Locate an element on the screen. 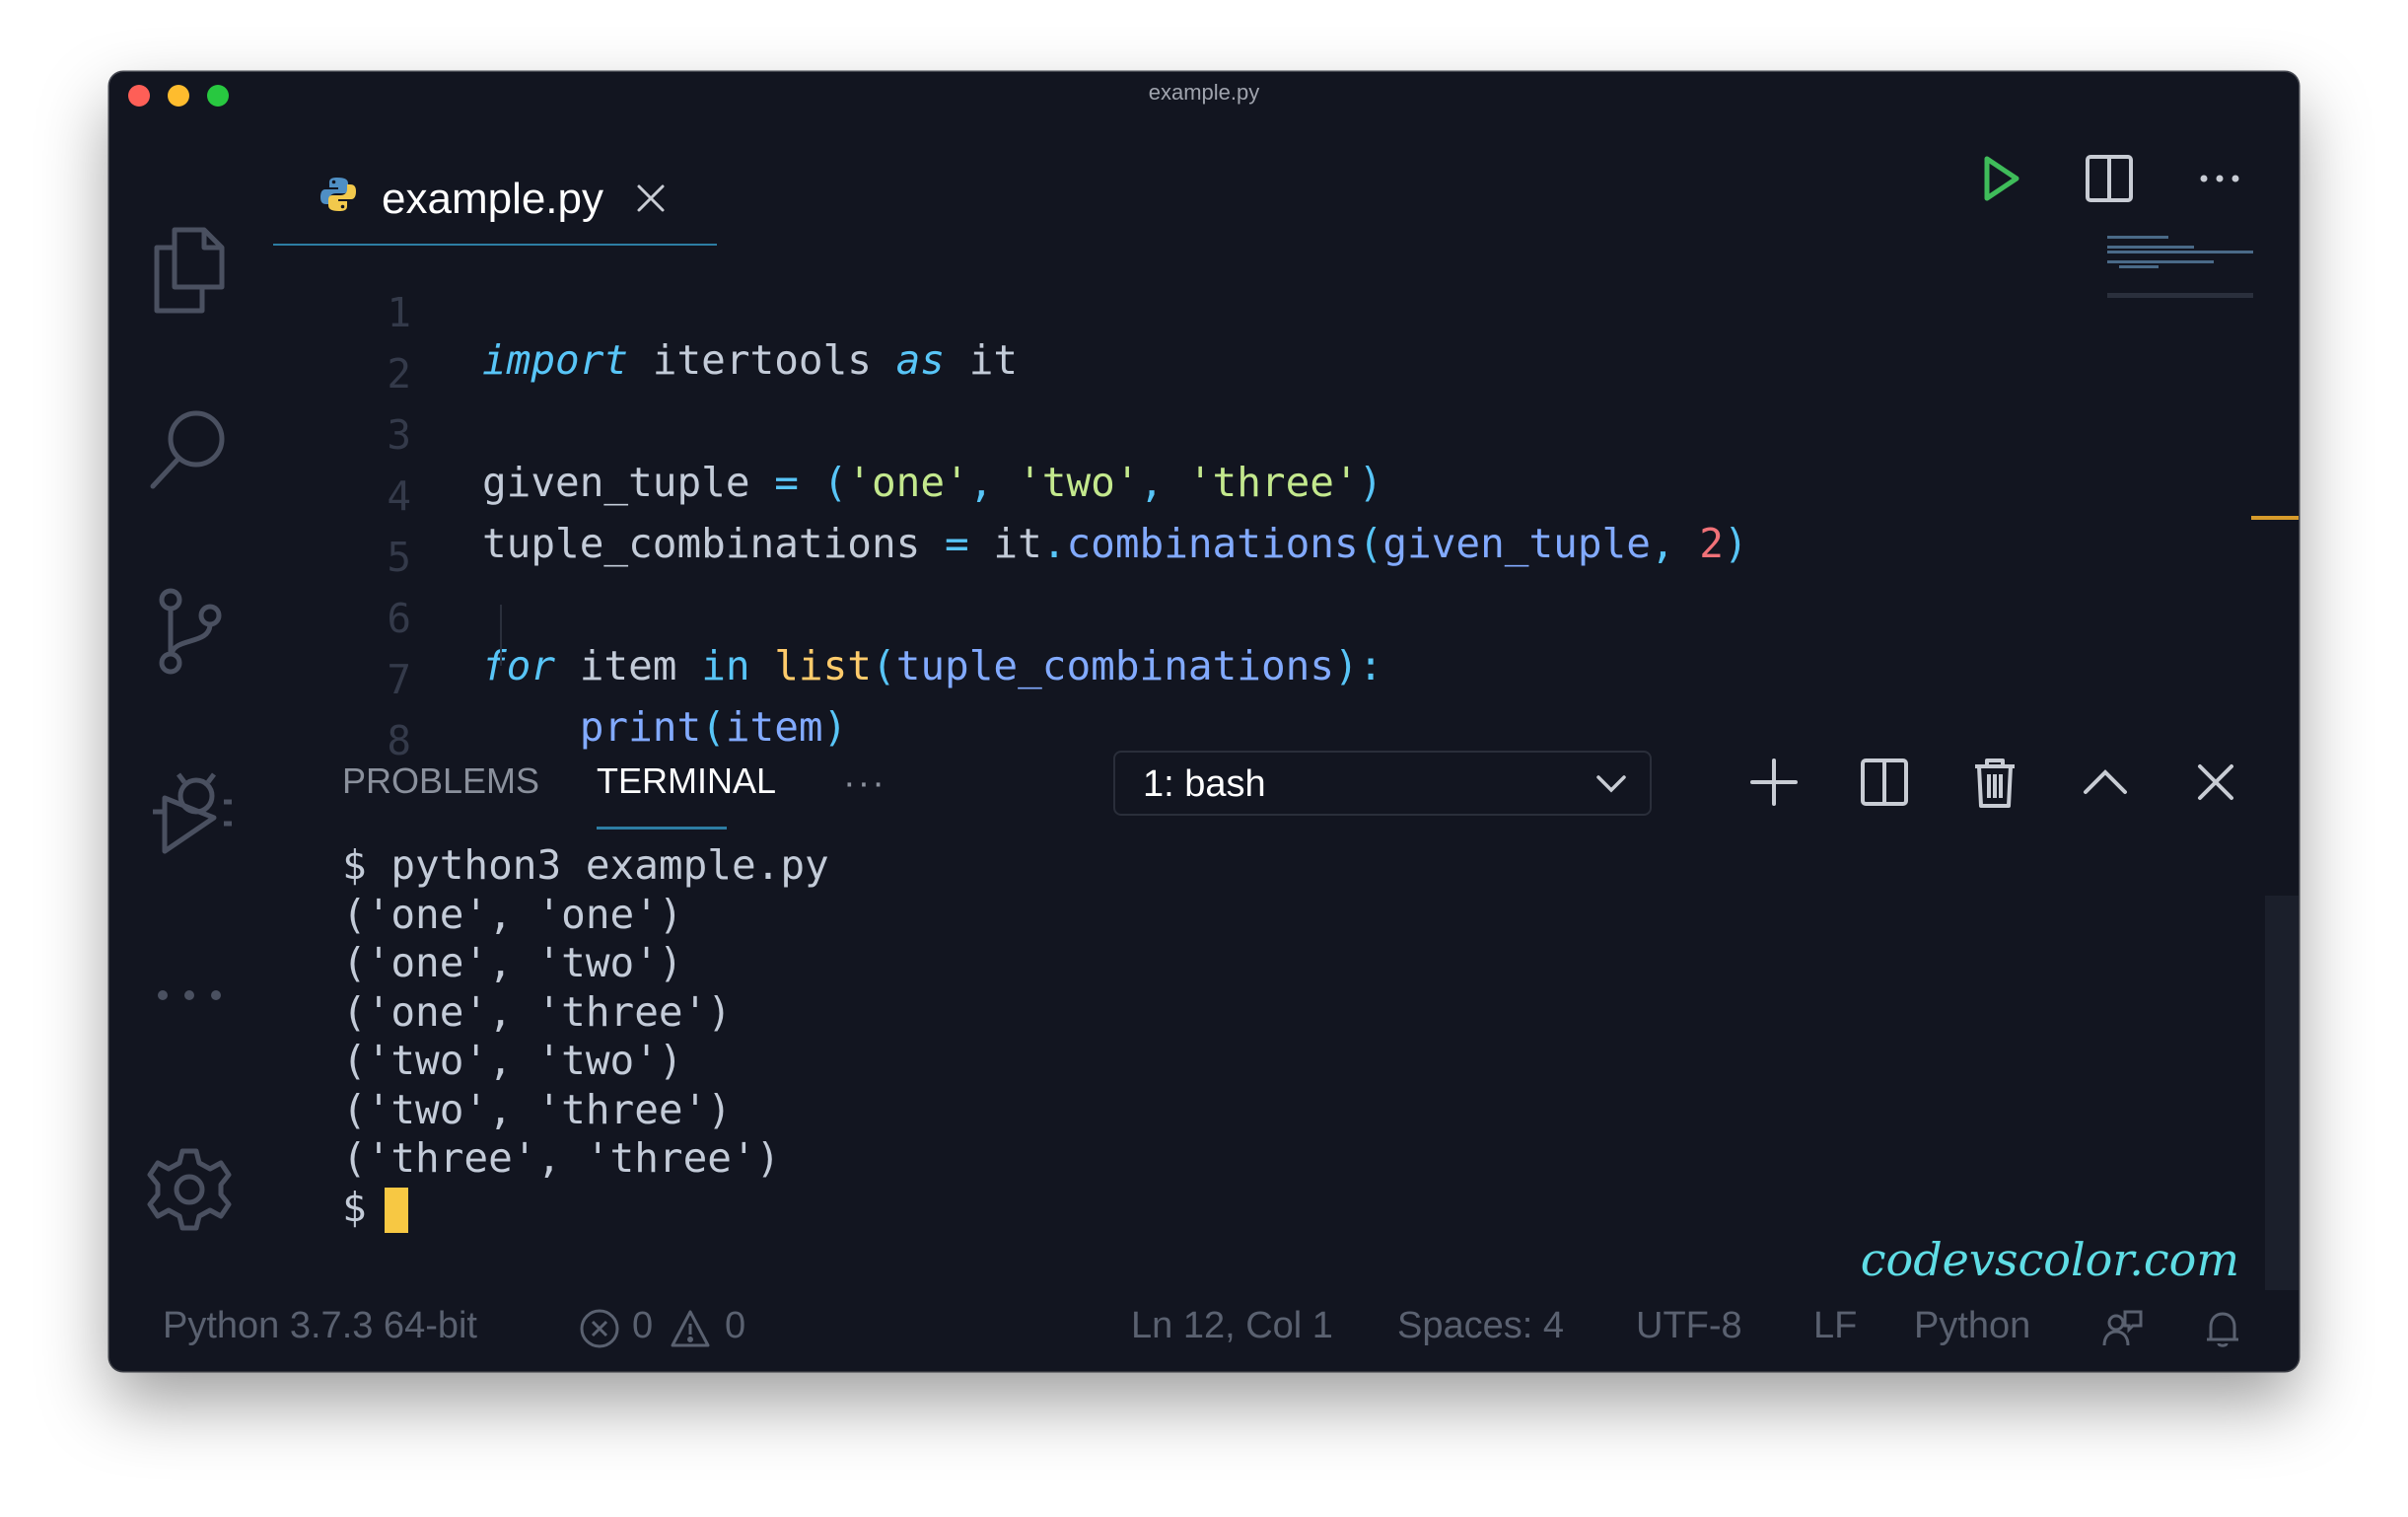  terminal-scrollbar is located at coordinates (2282, 1093).